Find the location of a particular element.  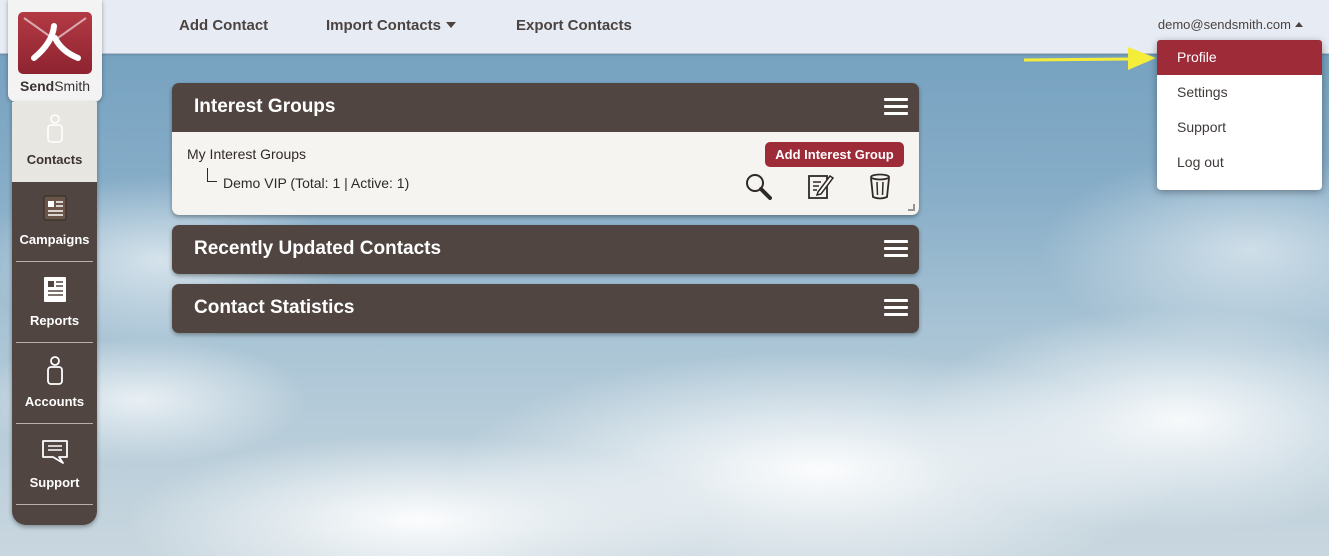

sidebar-item-accounts: Accounts is located at coordinates (54, 384).